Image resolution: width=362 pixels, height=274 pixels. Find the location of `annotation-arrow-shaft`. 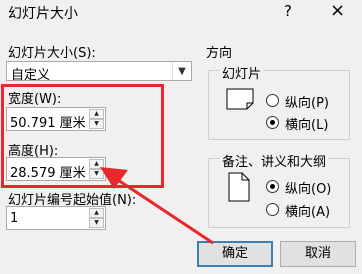

annotation-arrow-shaft is located at coordinates (165, 211).